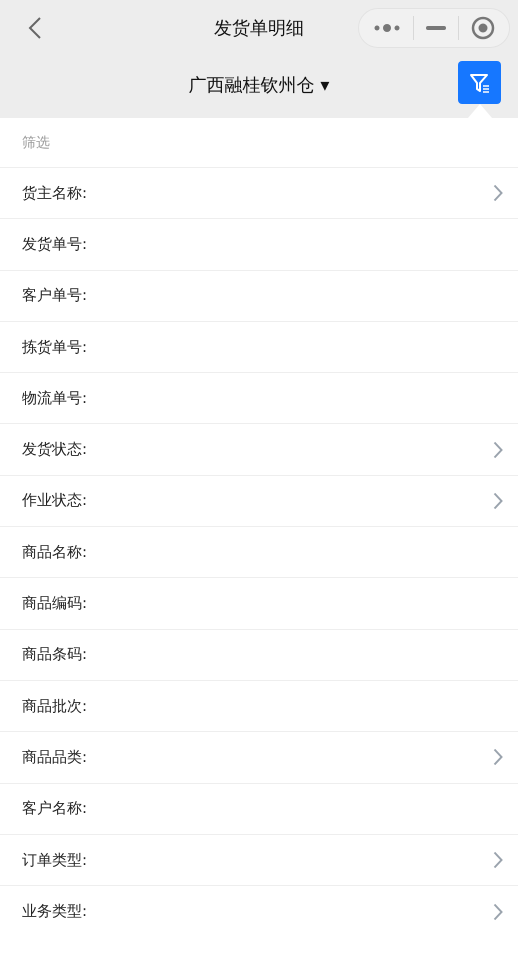 The width and height of the screenshot is (518, 975). Describe the element at coordinates (387, 28) in the screenshot. I see `more-icon` at that location.